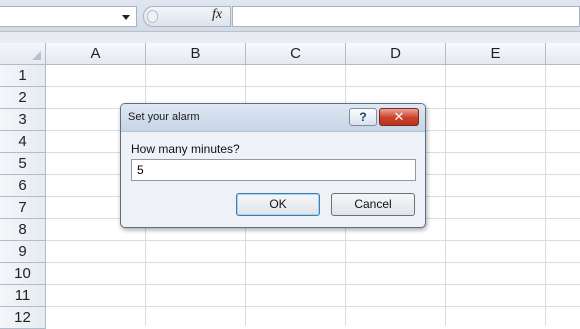 The image size is (580, 329). I want to click on help-button: ?, so click(363, 117).